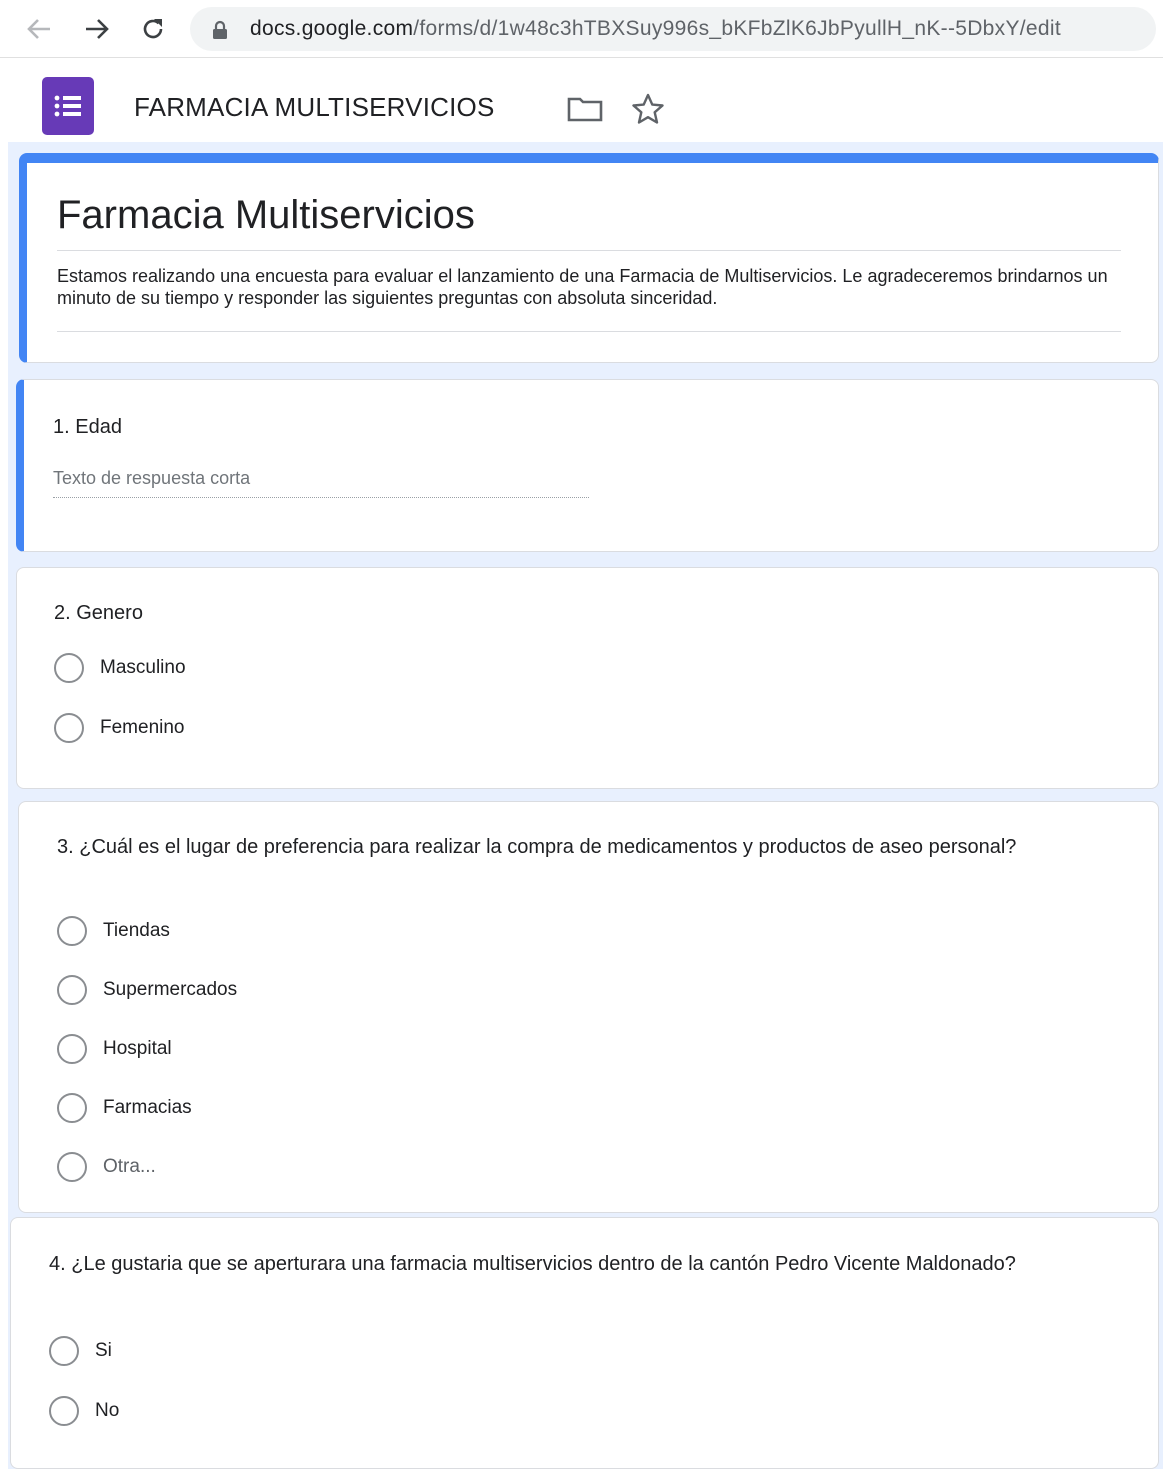  I want to click on option-label: Hospital, so click(137, 1048).